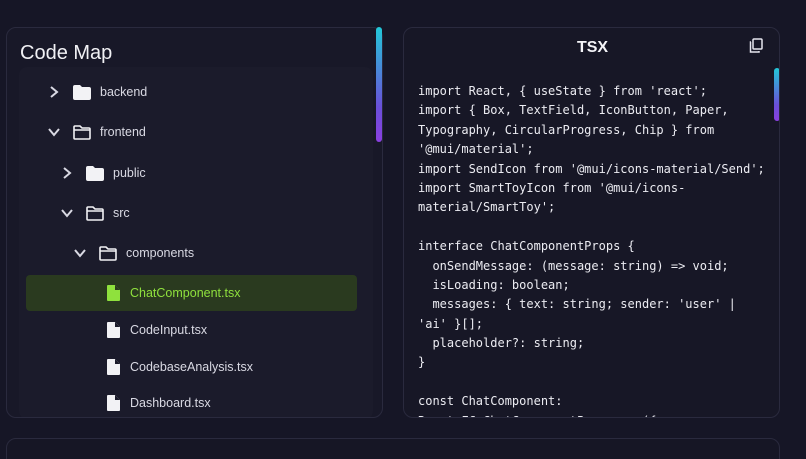  What do you see at coordinates (379, 84) in the screenshot?
I see `code-map-scrollbar` at bounding box center [379, 84].